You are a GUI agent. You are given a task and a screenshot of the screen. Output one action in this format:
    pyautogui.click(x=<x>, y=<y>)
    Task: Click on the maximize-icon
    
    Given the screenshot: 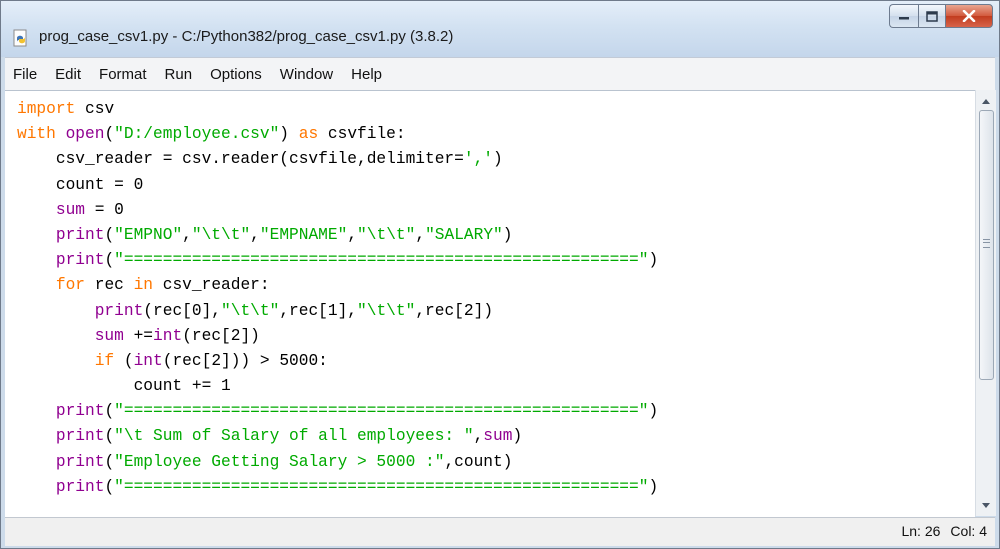 What is the action you would take?
    pyautogui.click(x=932, y=16)
    